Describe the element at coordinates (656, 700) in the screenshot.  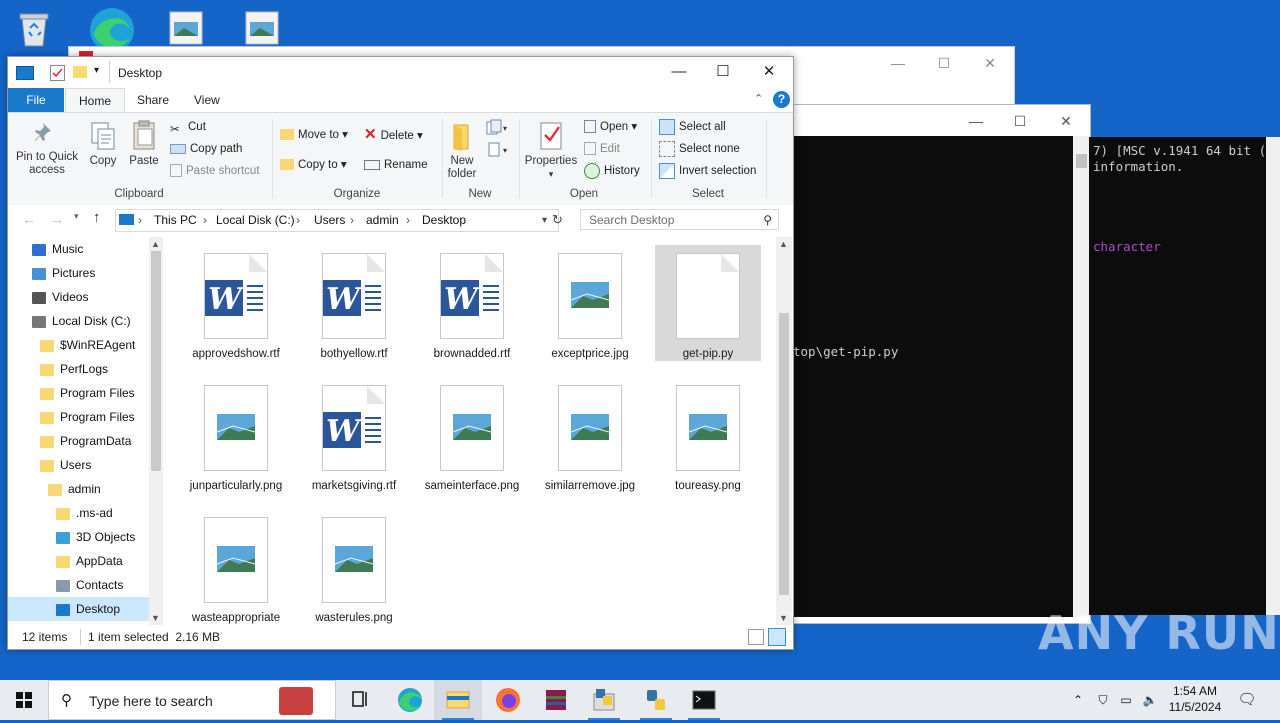
I see `python-taskbar-button` at that location.